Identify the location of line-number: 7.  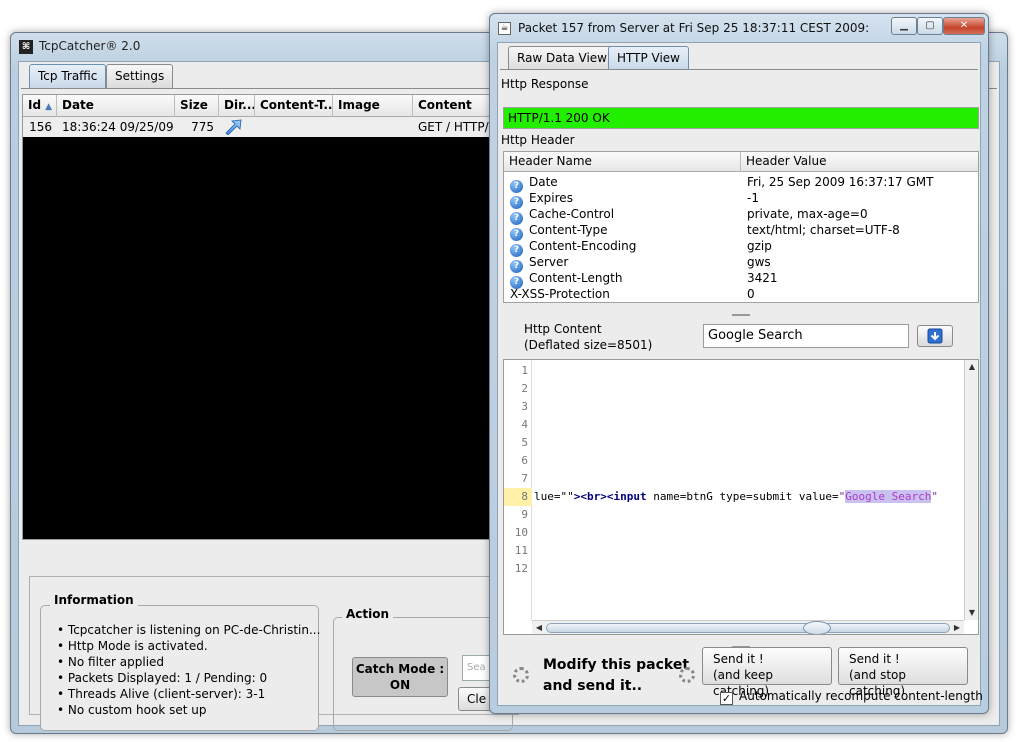
(524, 478).